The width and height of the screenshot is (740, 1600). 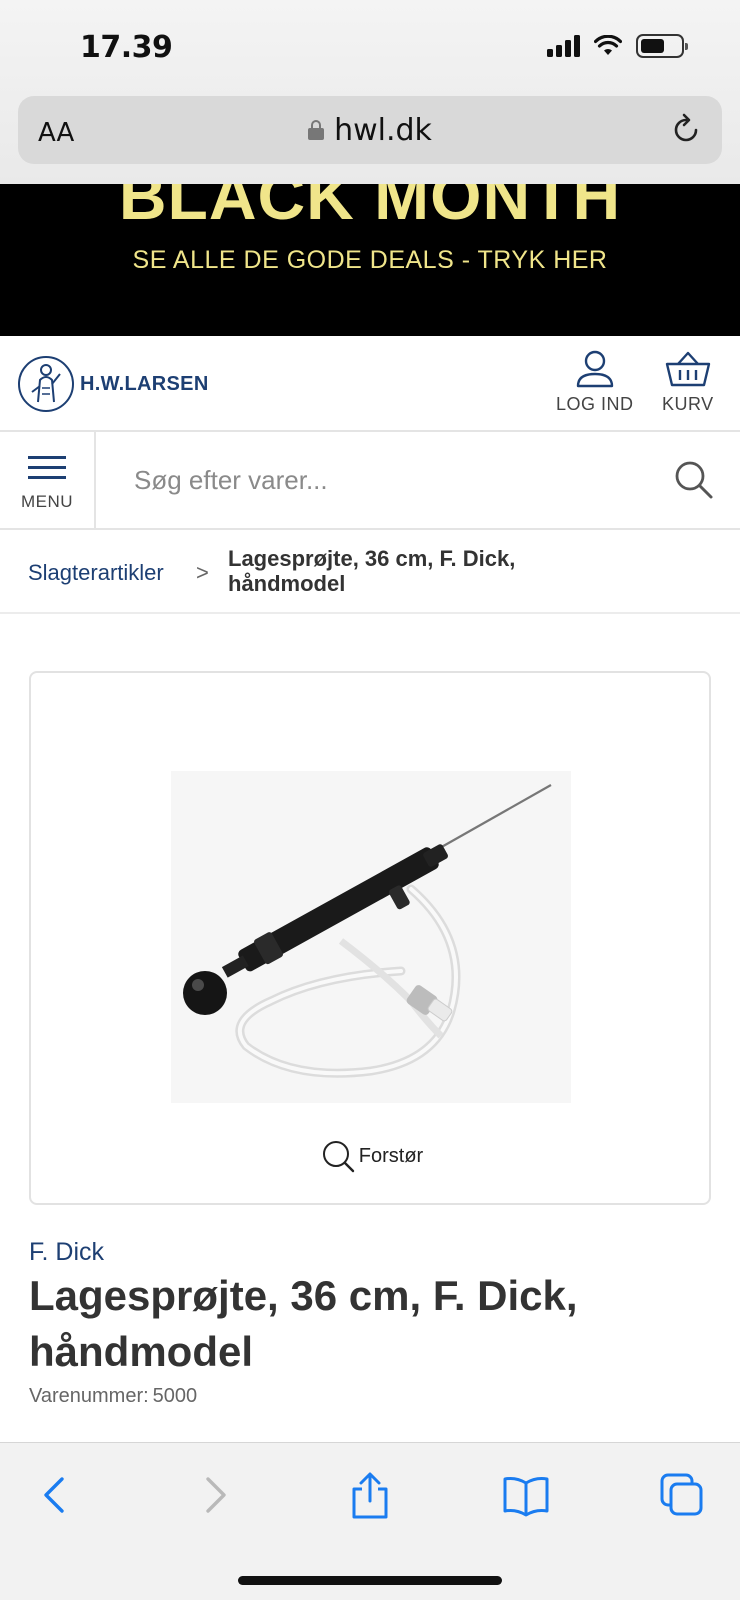 What do you see at coordinates (47, 467) in the screenshot?
I see `hamburger-icon` at bounding box center [47, 467].